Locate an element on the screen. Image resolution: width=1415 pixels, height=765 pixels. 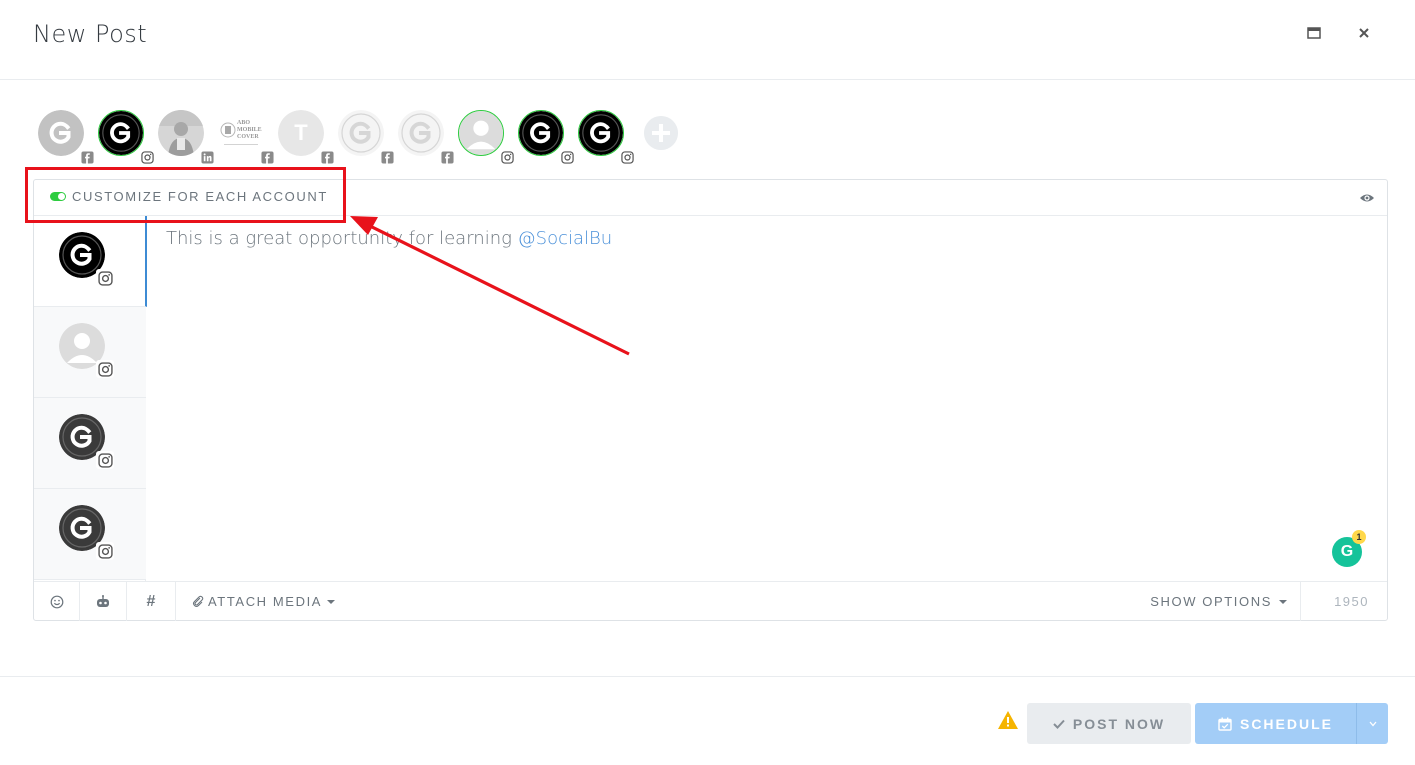
maximize-icon is located at coordinates (1314, 33).